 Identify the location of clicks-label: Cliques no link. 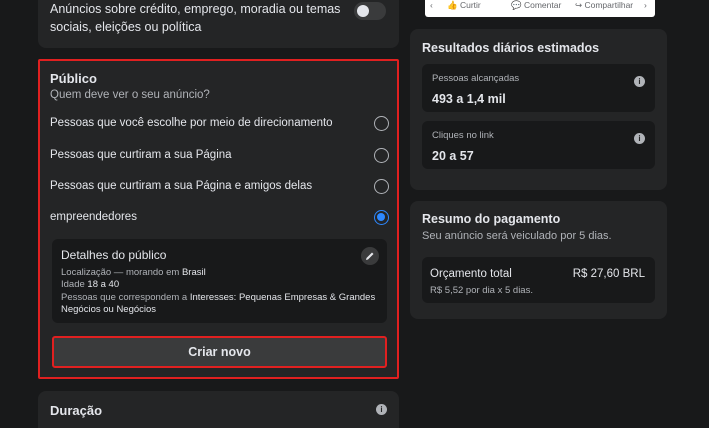
(463, 135).